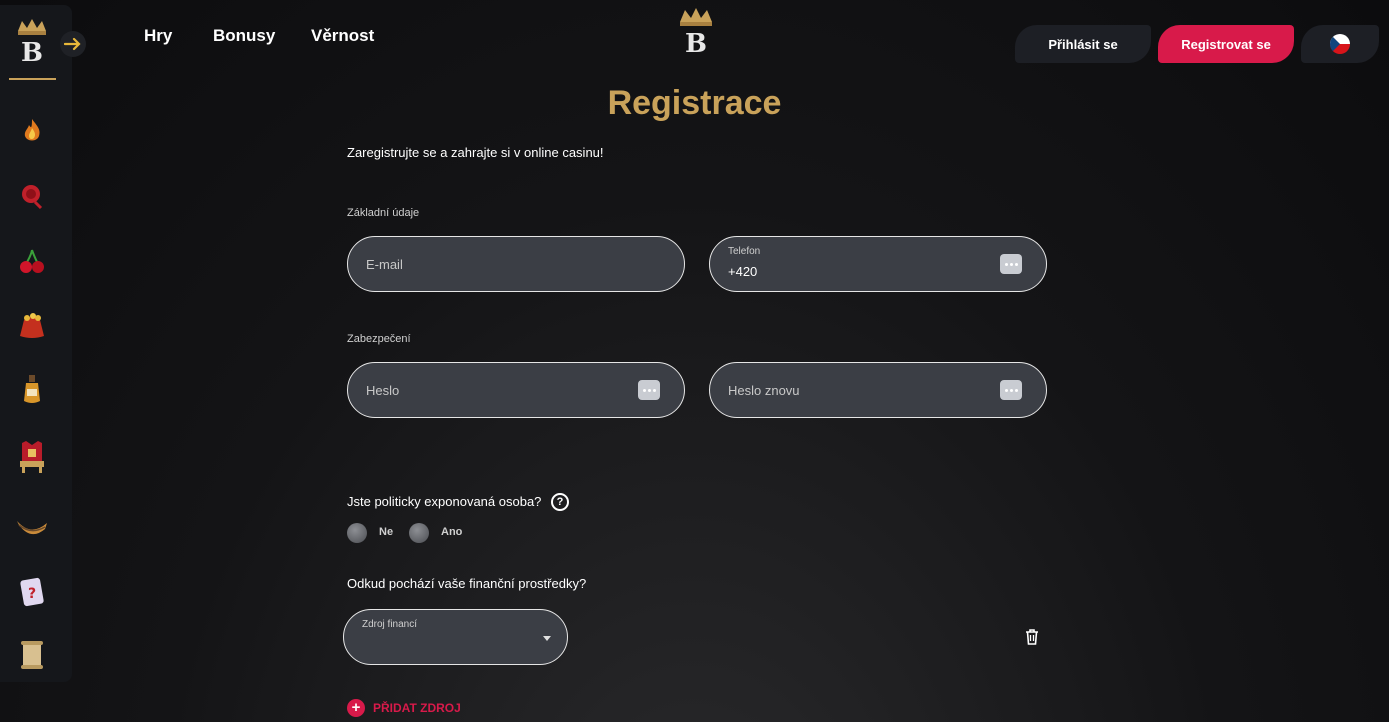 The height and width of the screenshot is (722, 1389). What do you see at coordinates (764, 390) in the screenshot?
I see `password-repeat-placeholder: Heslo znovu` at bounding box center [764, 390].